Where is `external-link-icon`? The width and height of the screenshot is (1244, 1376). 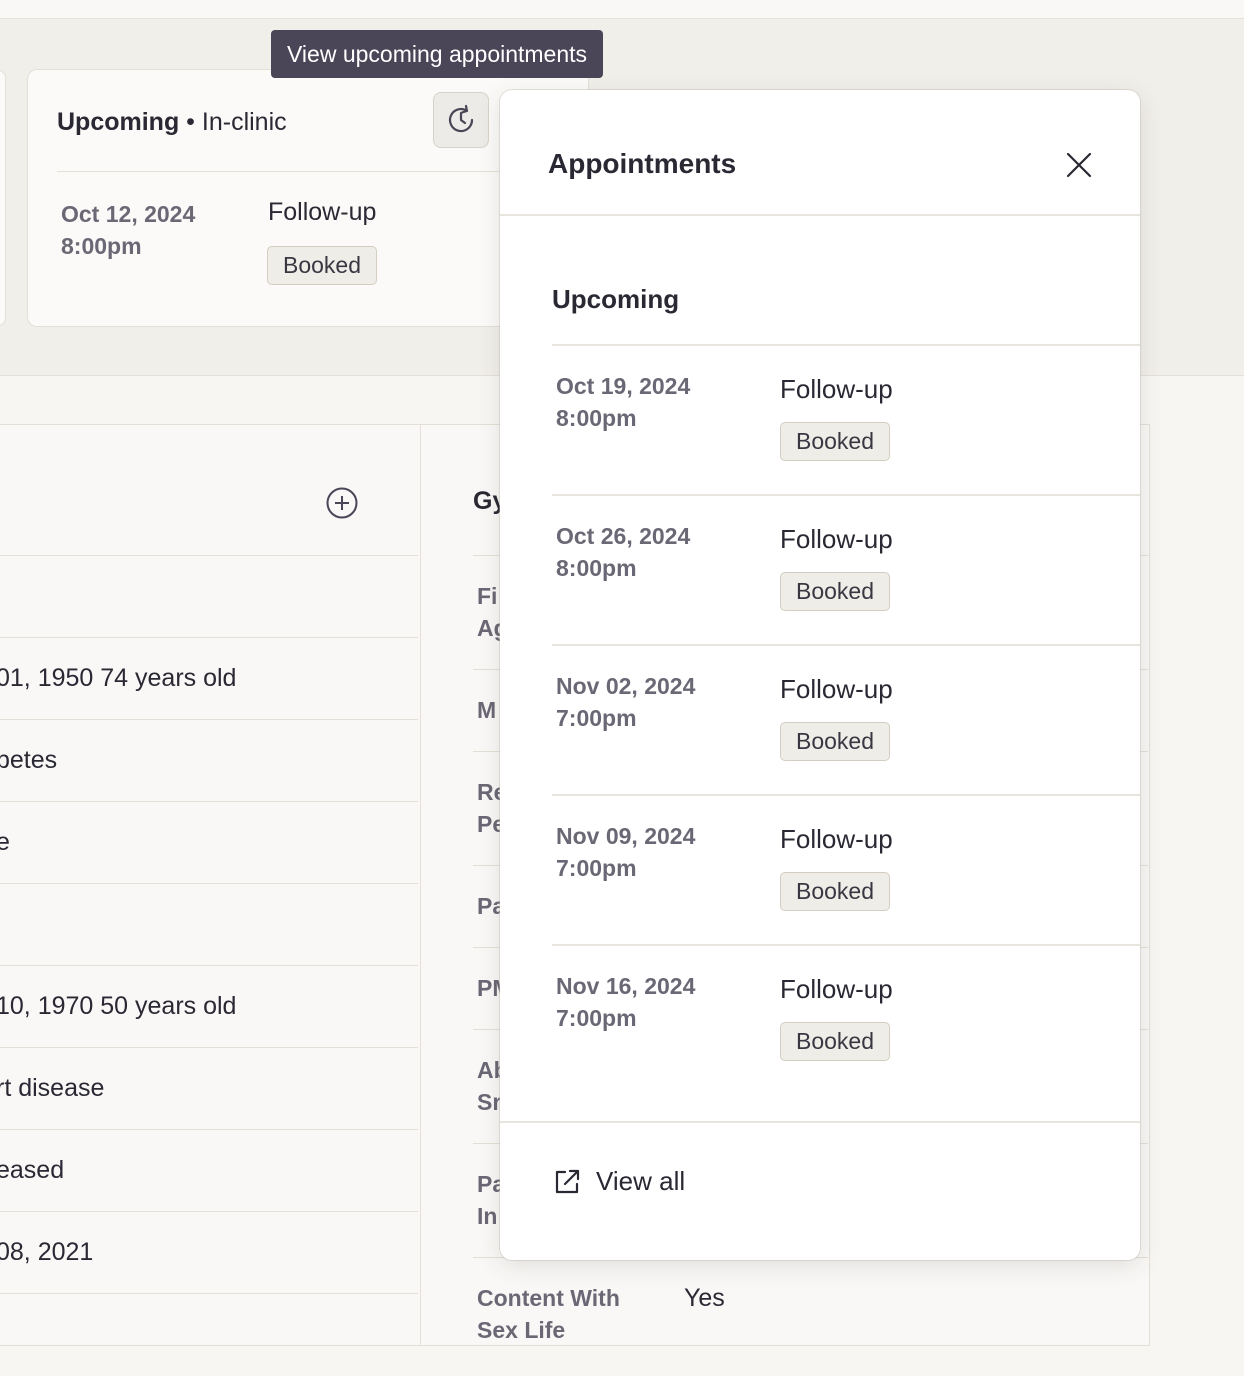
external-link-icon is located at coordinates (567, 1181).